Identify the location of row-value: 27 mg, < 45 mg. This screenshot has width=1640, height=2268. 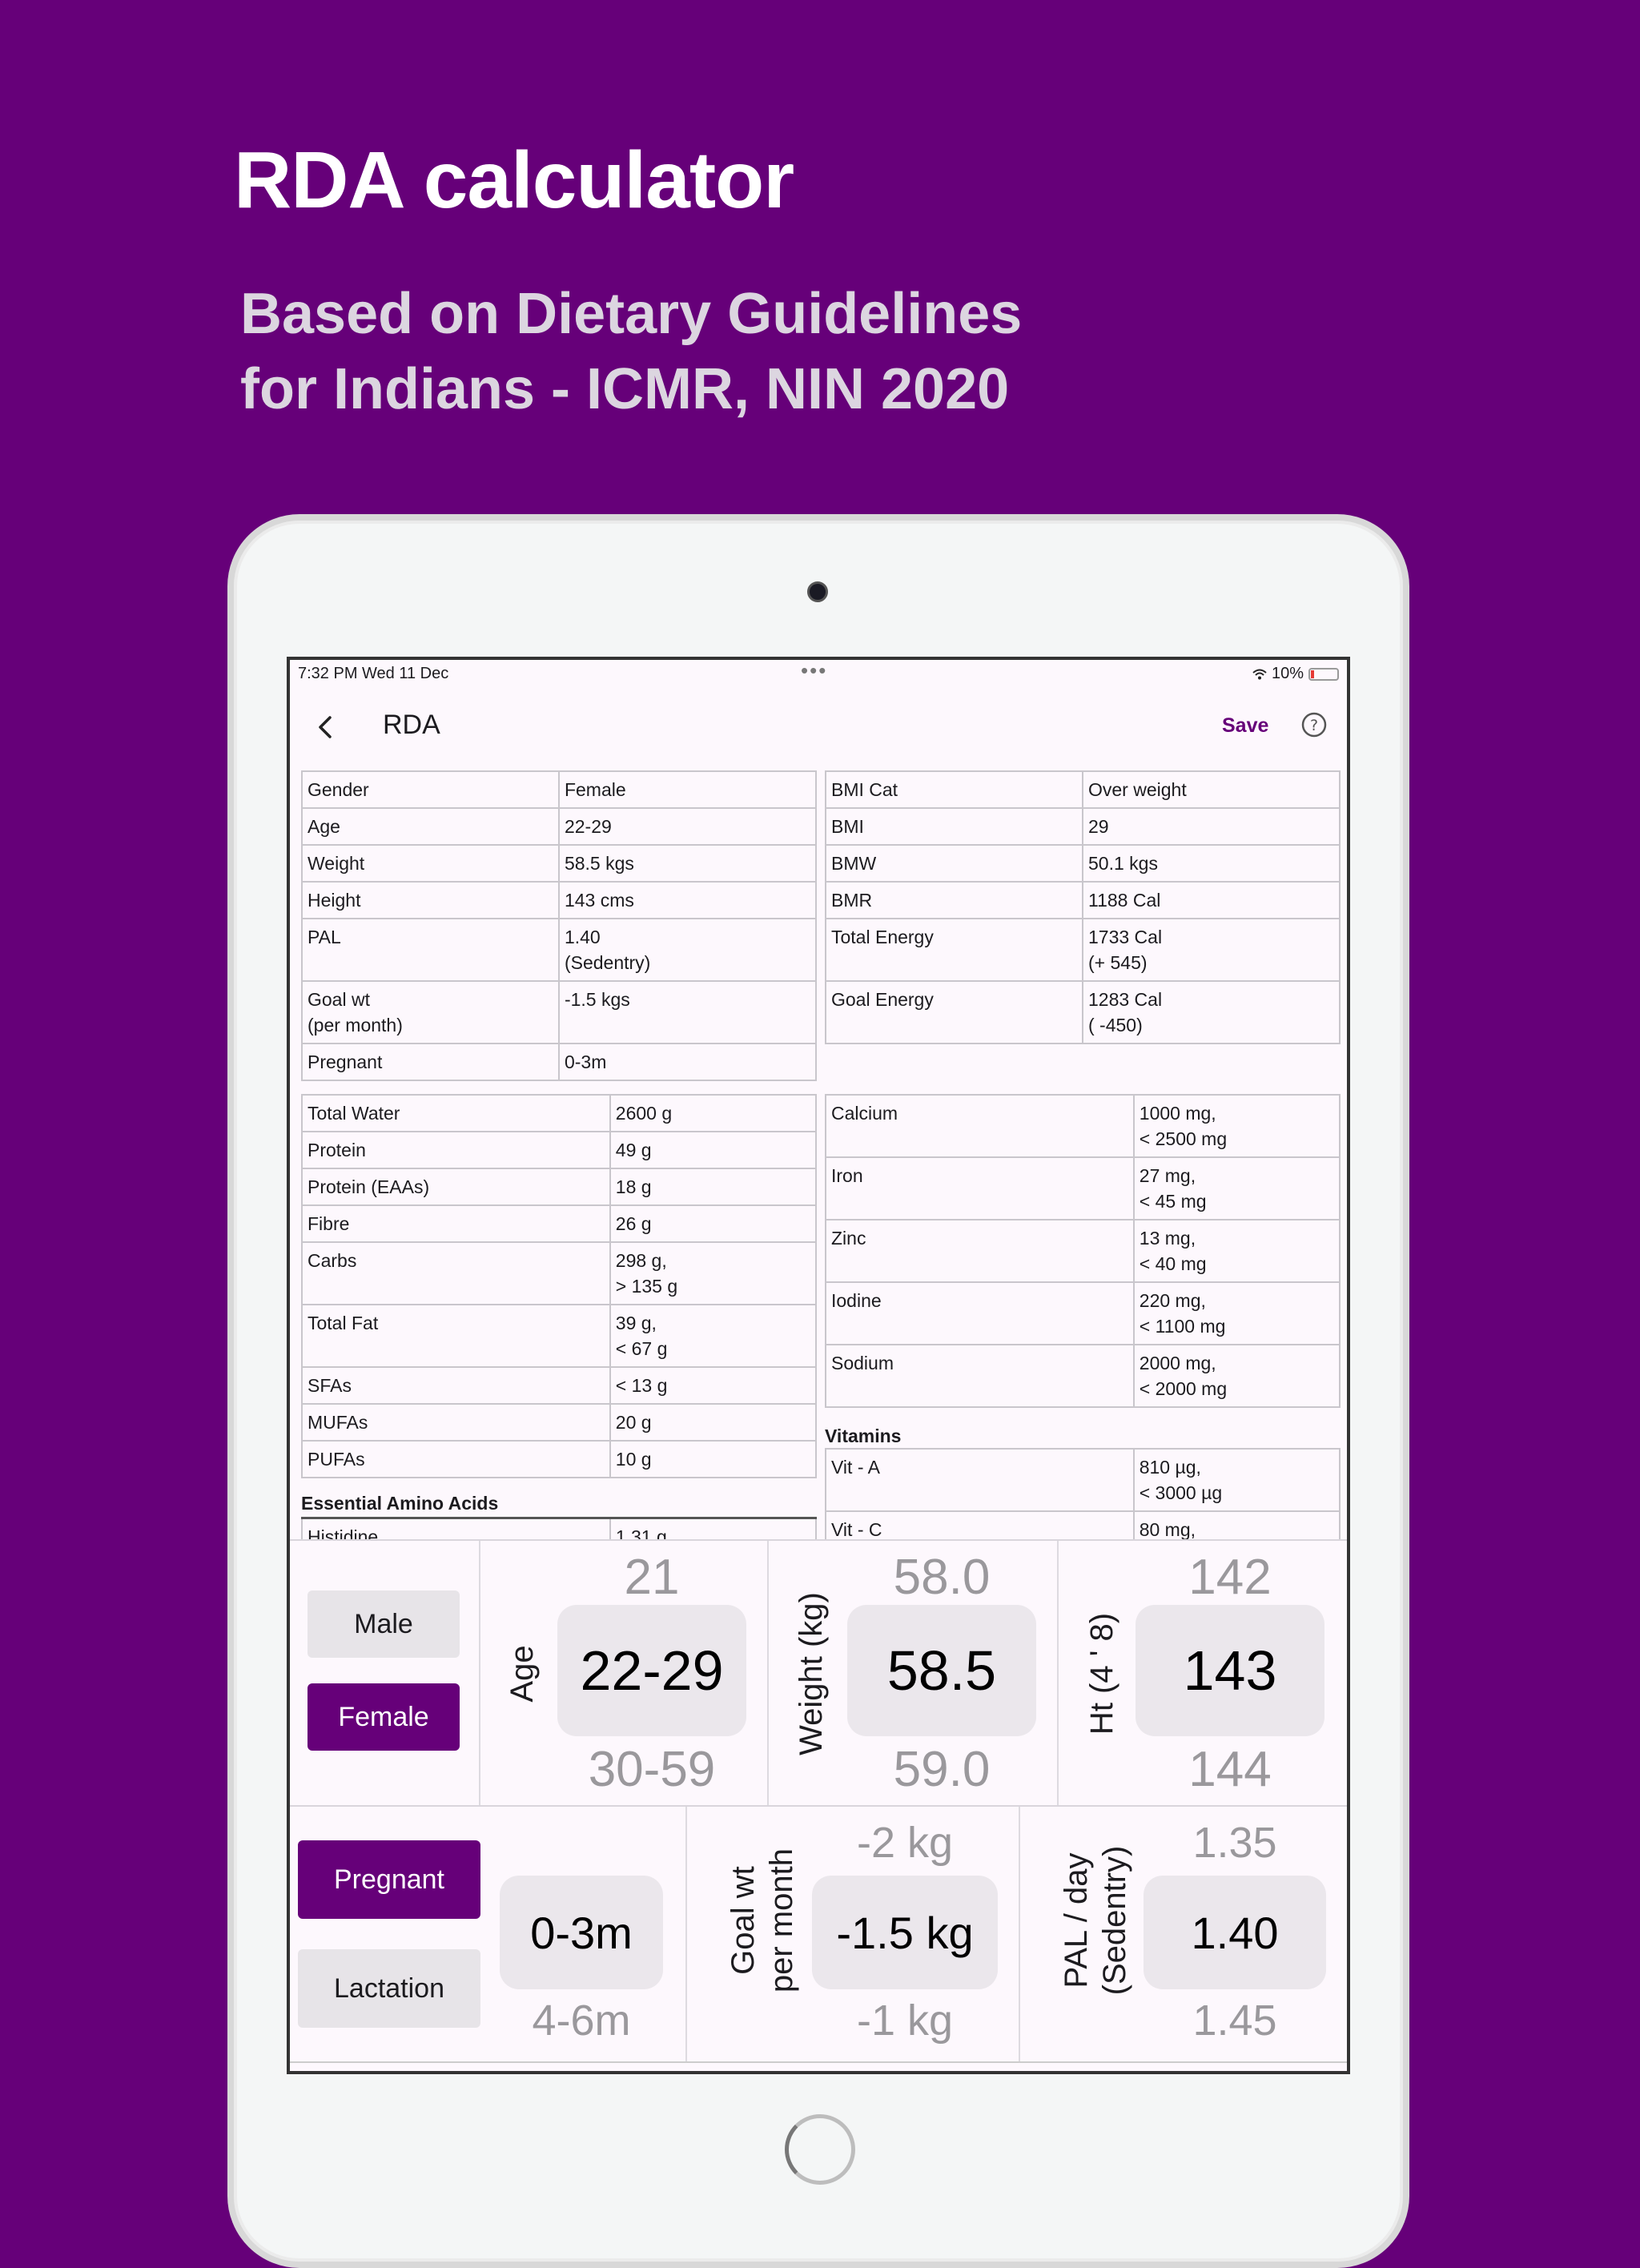
(1236, 1188).